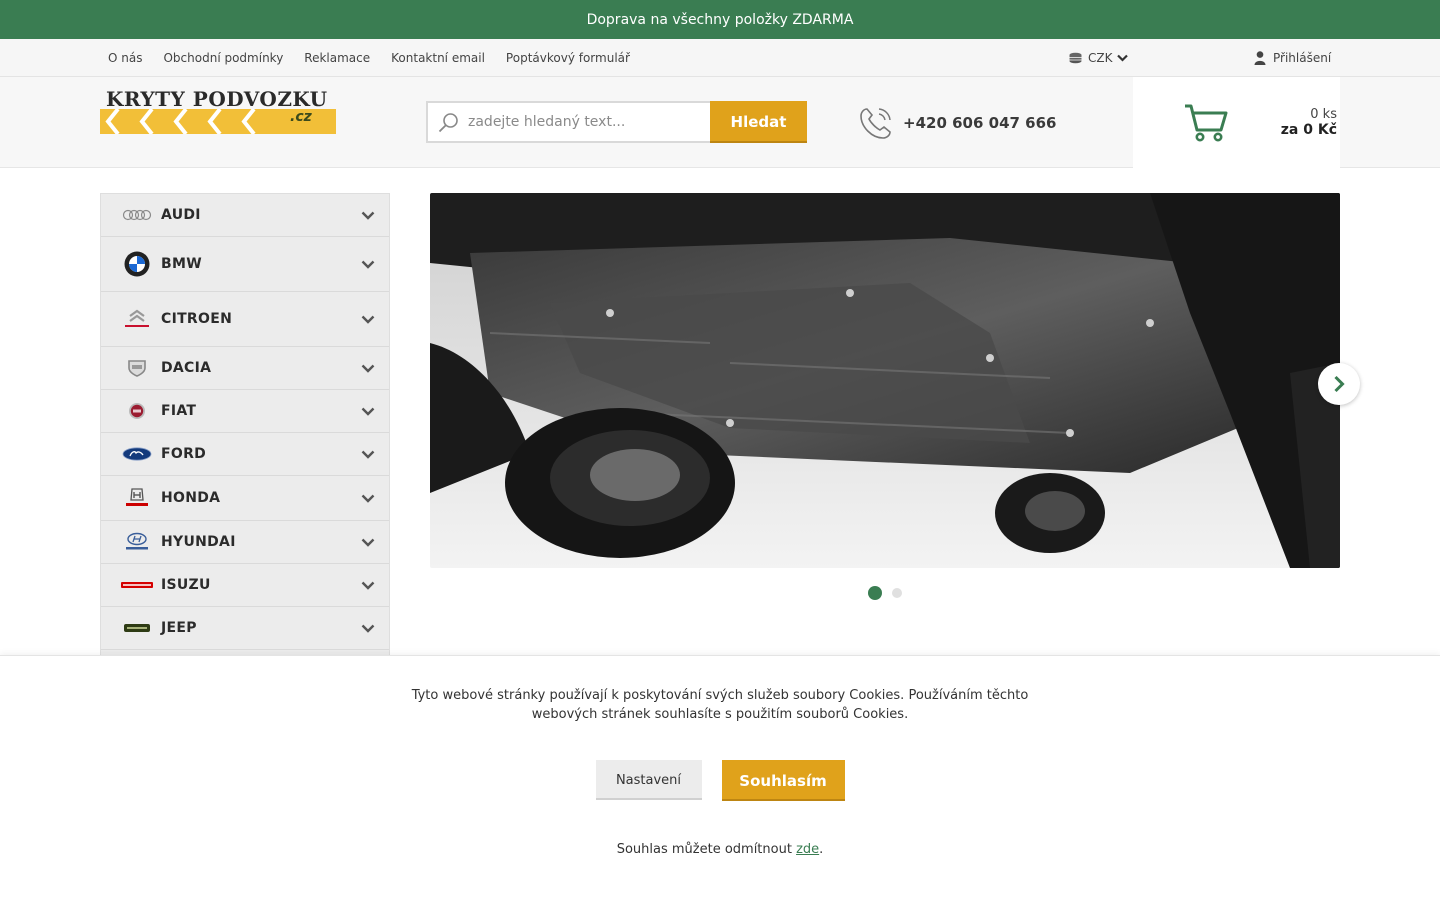 The image size is (1440, 900). I want to click on brand-name: HONDA, so click(191, 498).